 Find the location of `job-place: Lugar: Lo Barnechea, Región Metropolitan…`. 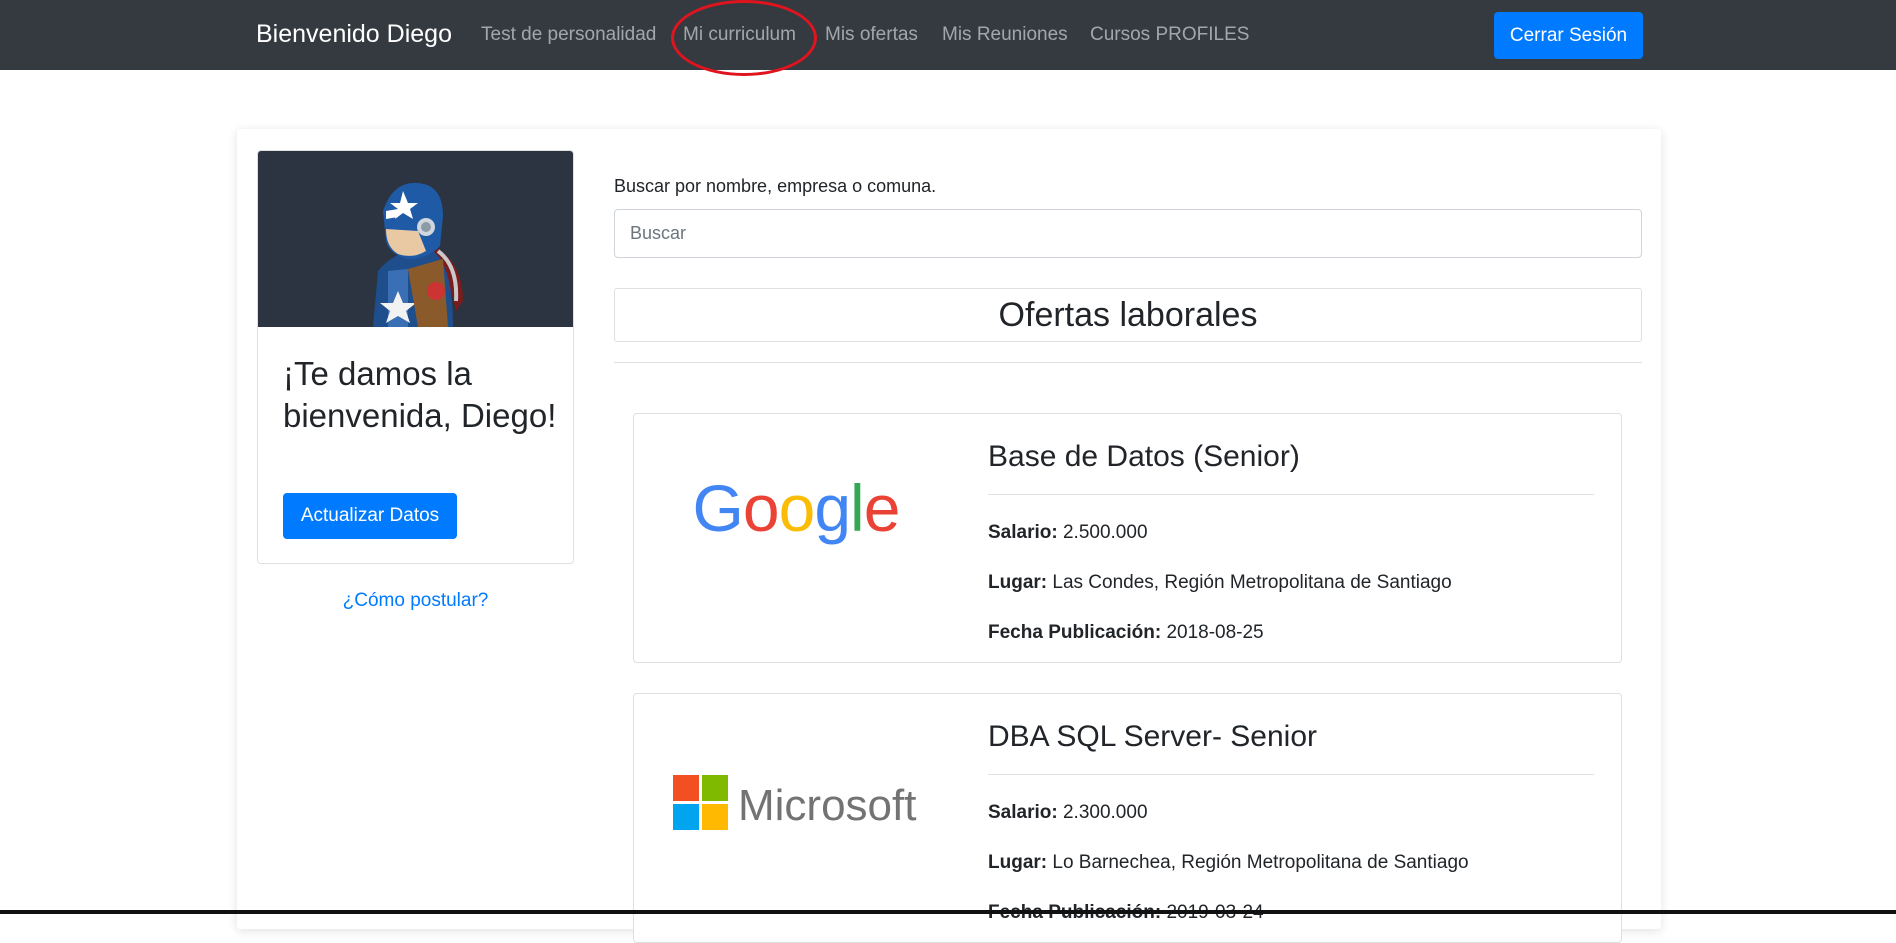

job-place: Lugar: Lo Barnechea, Región Metropolitan… is located at coordinates (1228, 863).